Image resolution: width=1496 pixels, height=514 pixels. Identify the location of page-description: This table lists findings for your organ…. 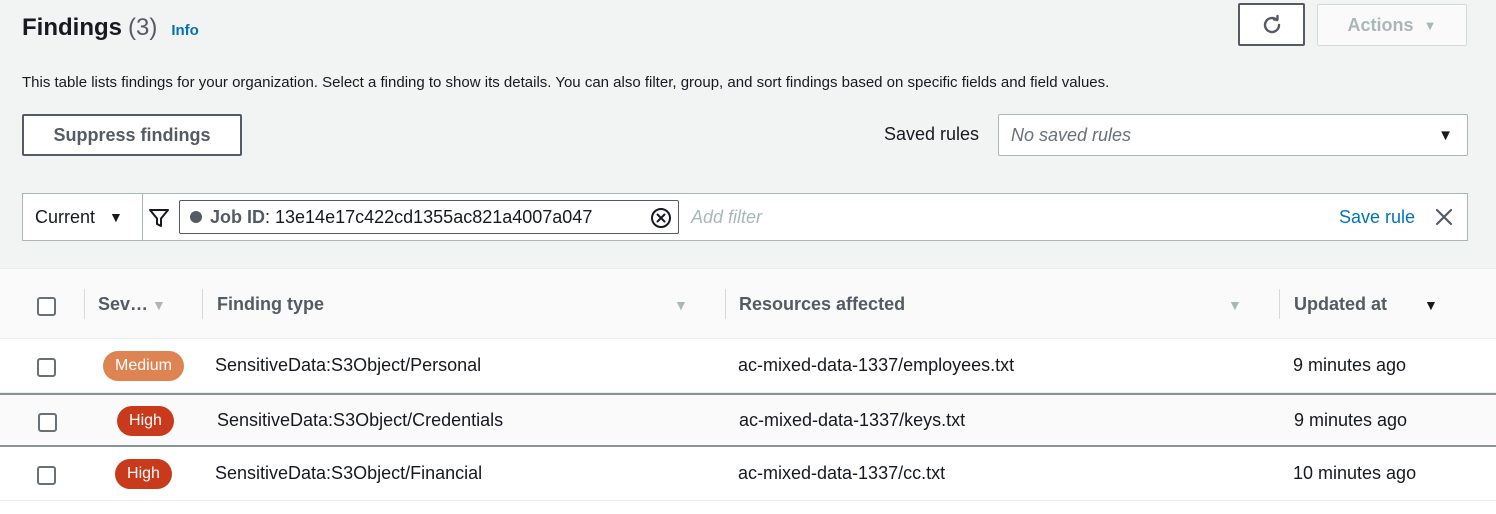
(566, 82).